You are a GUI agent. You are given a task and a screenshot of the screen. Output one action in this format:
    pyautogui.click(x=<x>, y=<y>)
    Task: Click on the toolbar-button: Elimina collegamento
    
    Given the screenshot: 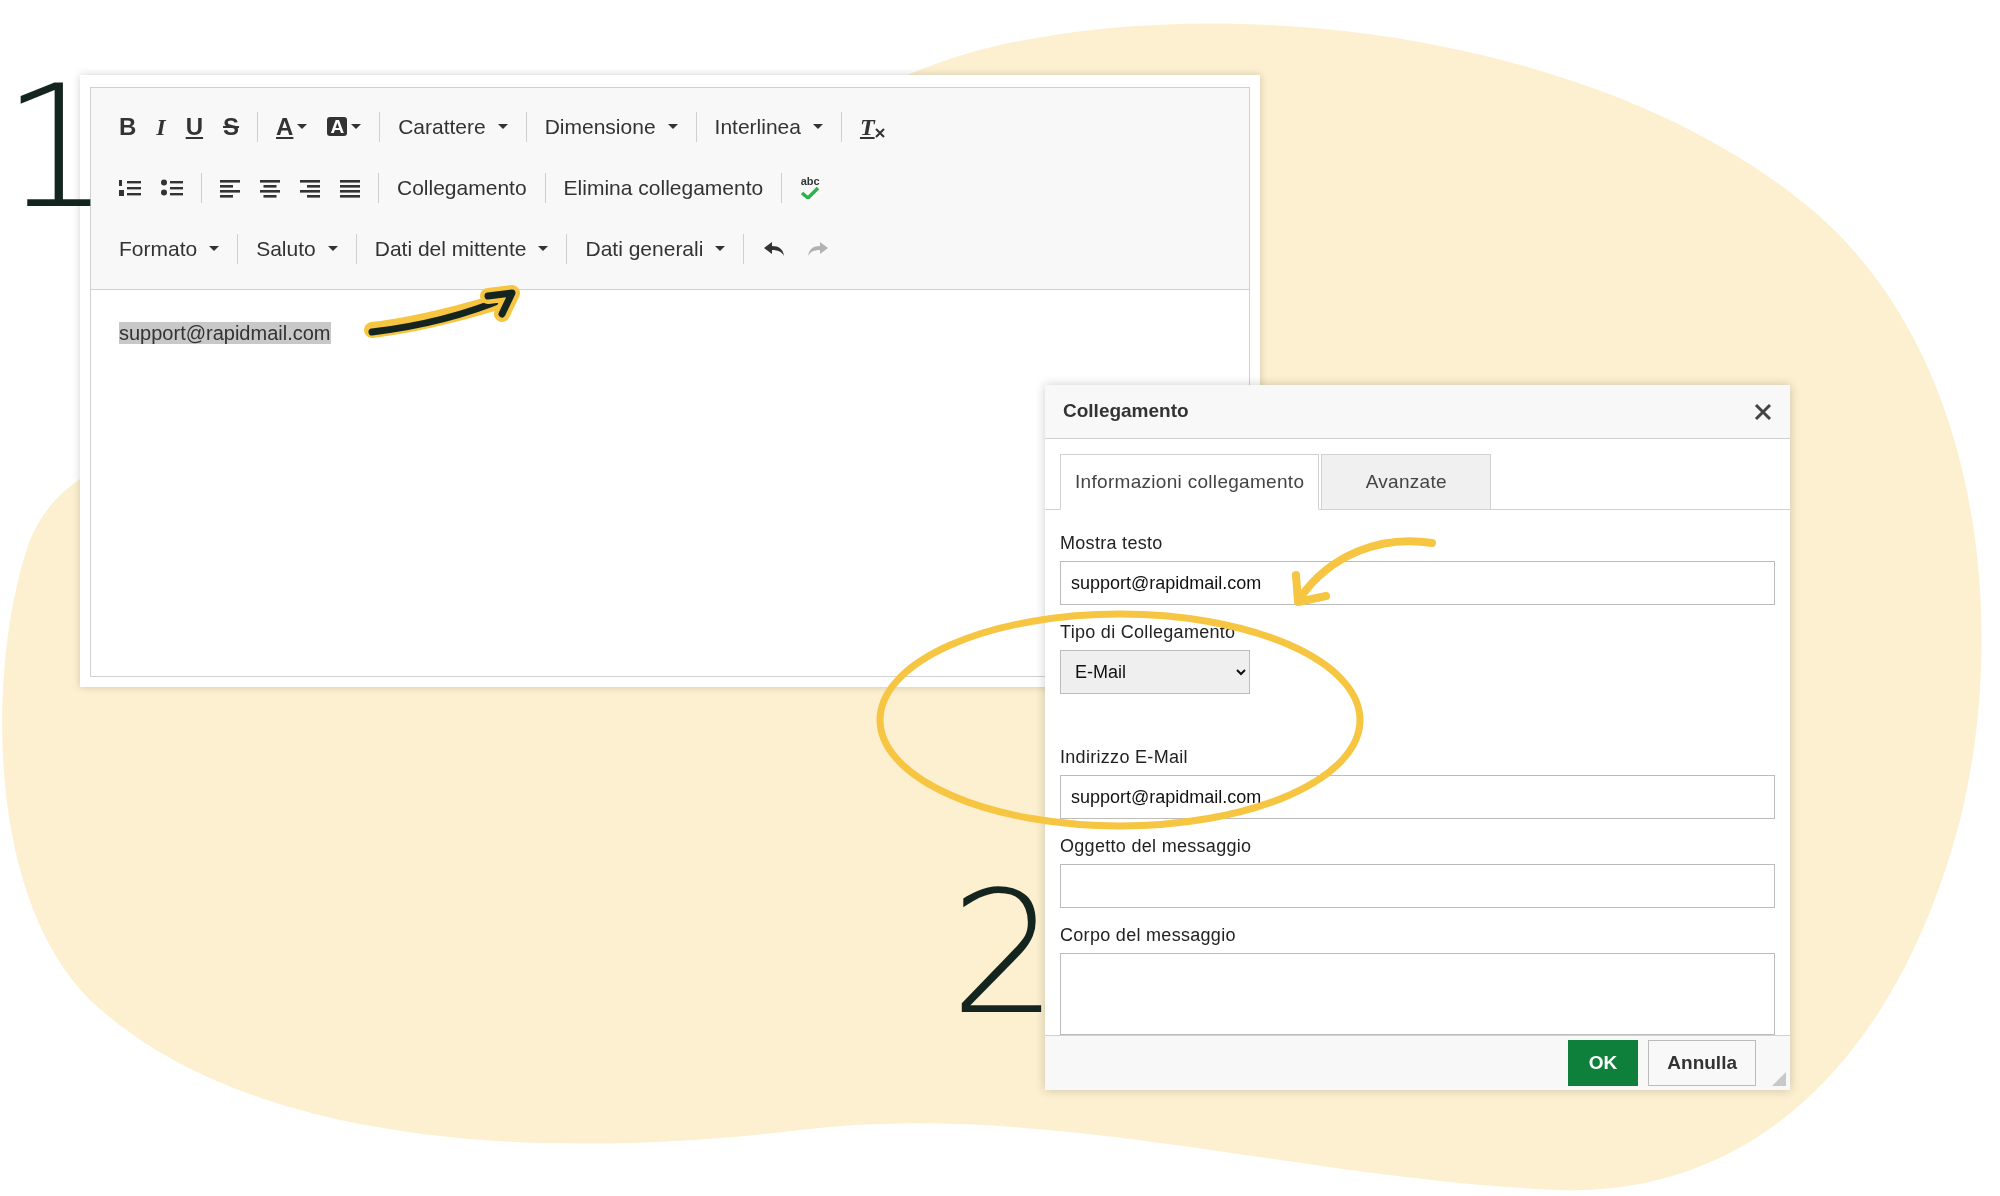 What is the action you would take?
    pyautogui.click(x=663, y=187)
    